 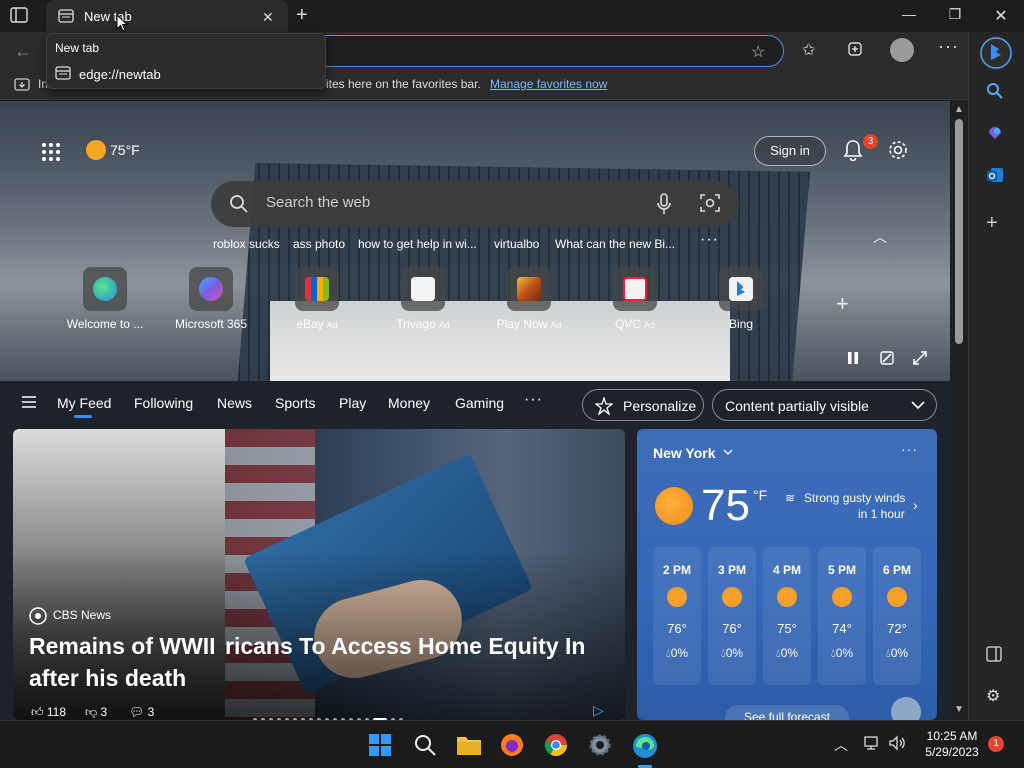 What do you see at coordinates (246, 244) in the screenshot?
I see `trending-search: roblox sucks` at bounding box center [246, 244].